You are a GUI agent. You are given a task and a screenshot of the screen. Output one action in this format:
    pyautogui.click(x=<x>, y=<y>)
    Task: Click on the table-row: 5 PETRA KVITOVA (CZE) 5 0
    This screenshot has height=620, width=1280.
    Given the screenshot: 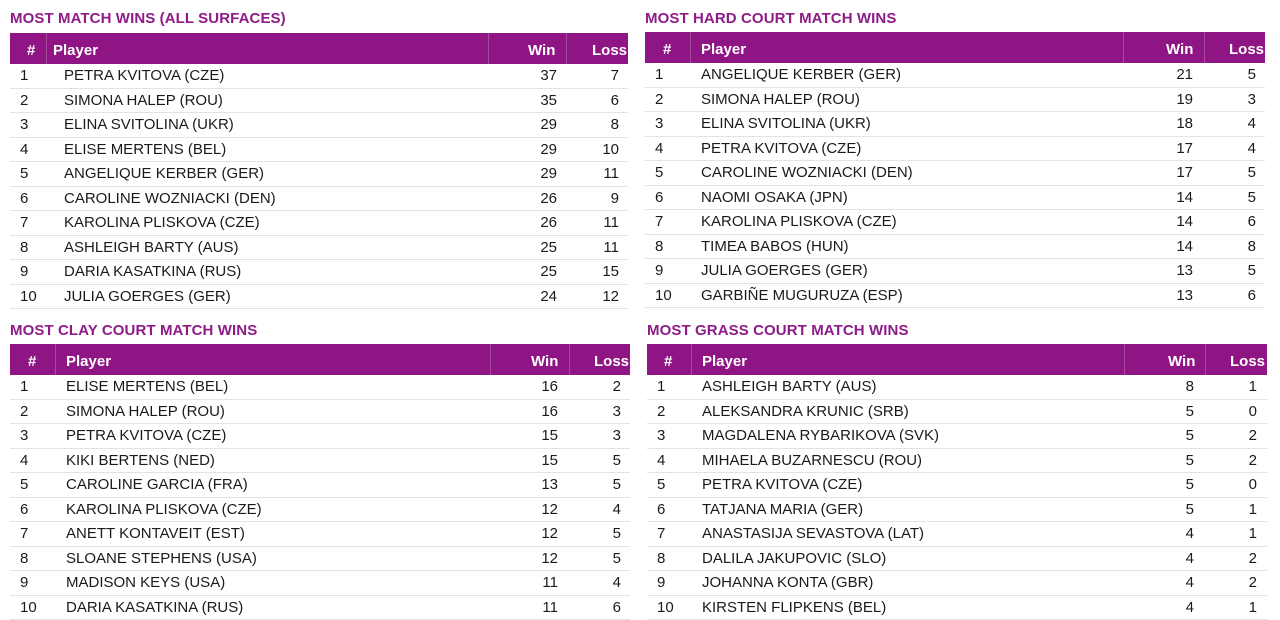 What is the action you would take?
    pyautogui.click(x=957, y=485)
    